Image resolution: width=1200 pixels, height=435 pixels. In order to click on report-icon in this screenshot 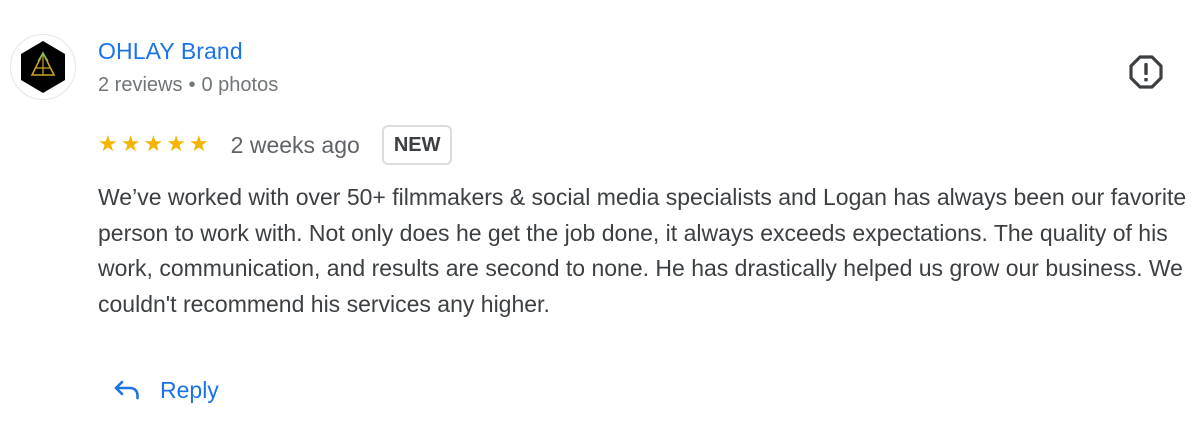, I will do `click(1146, 72)`.